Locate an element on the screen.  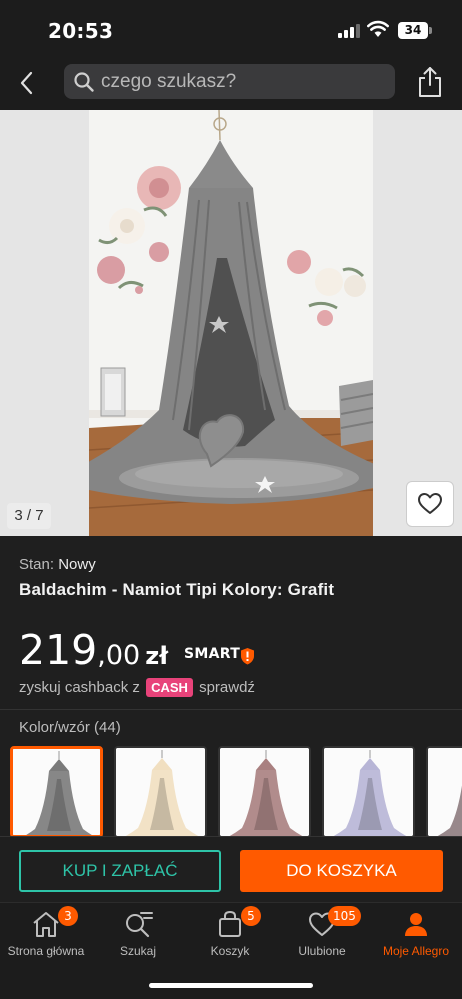
status-time: 20:53 is located at coordinates (81, 31).